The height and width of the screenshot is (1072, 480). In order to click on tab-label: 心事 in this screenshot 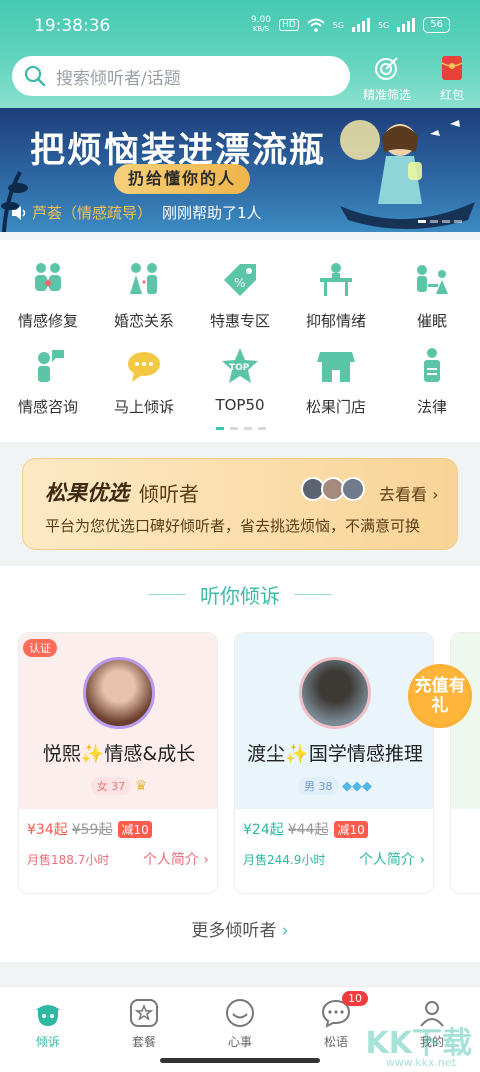, I will do `click(239, 1042)`.